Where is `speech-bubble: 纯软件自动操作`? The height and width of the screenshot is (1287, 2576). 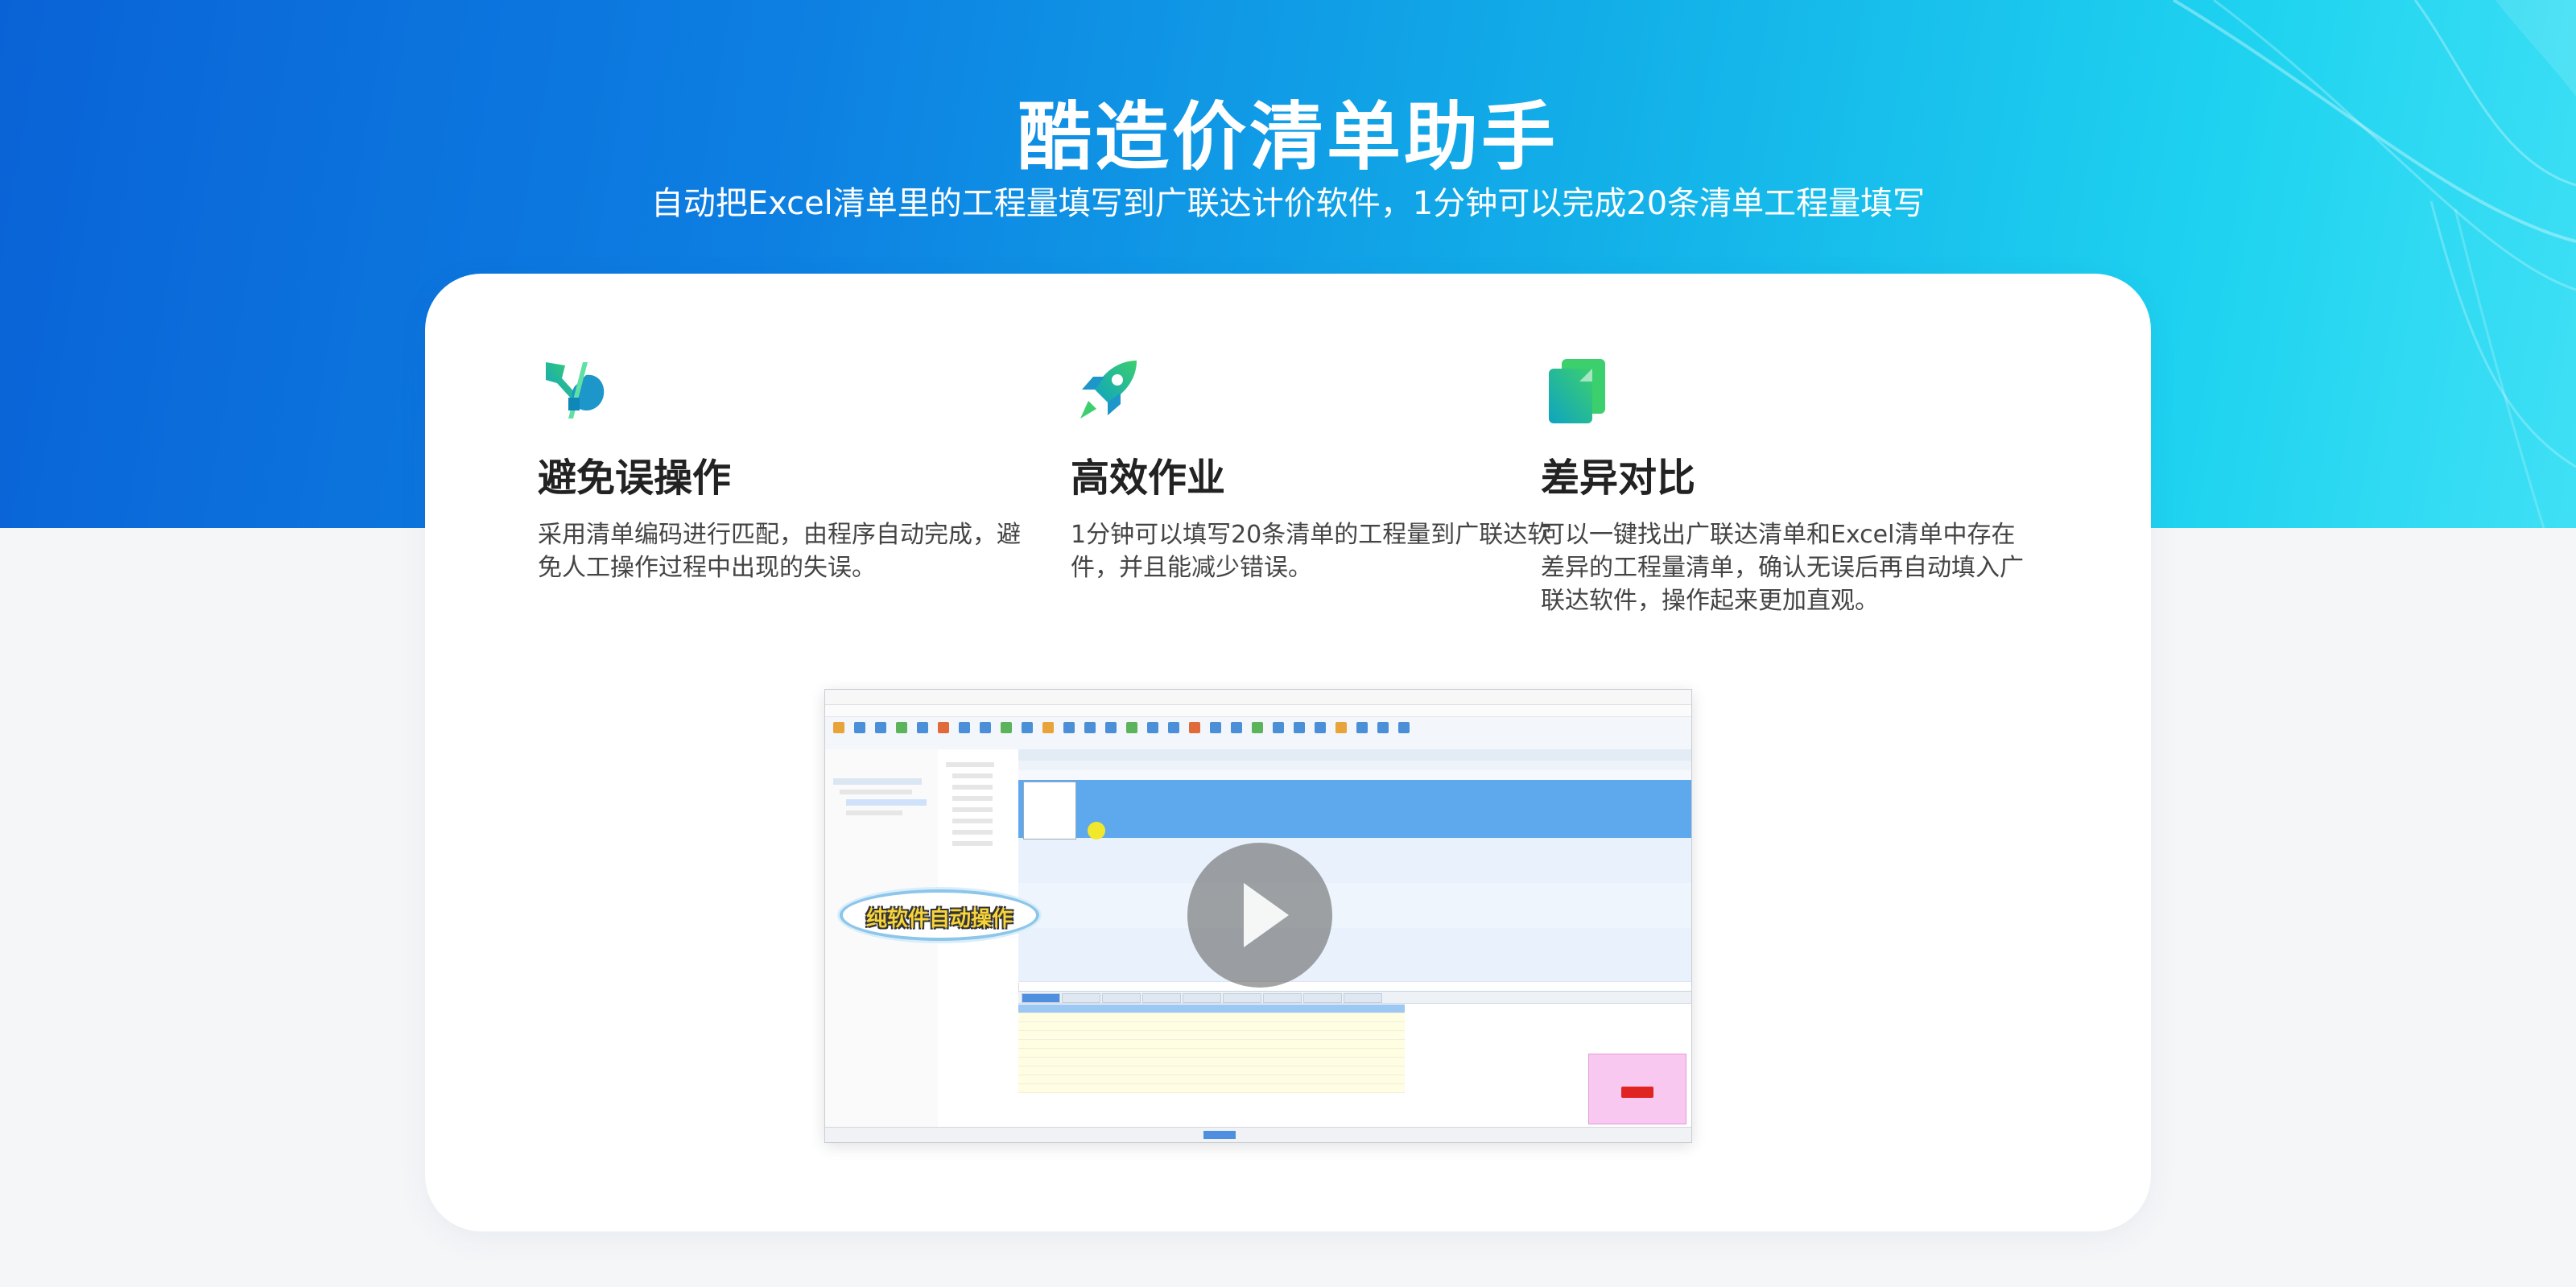
speech-bubble: 纯软件自动操作 is located at coordinates (939, 915).